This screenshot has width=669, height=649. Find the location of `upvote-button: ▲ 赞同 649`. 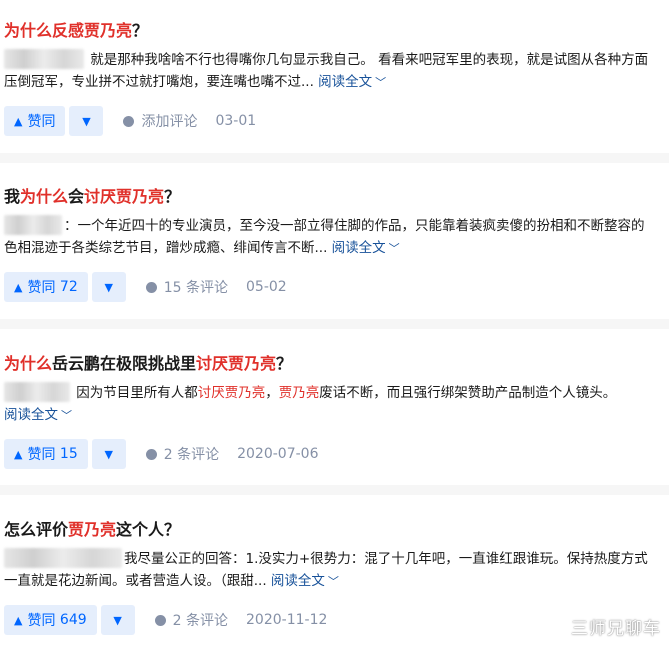

upvote-button: ▲ 赞同 649 is located at coordinates (50, 620).